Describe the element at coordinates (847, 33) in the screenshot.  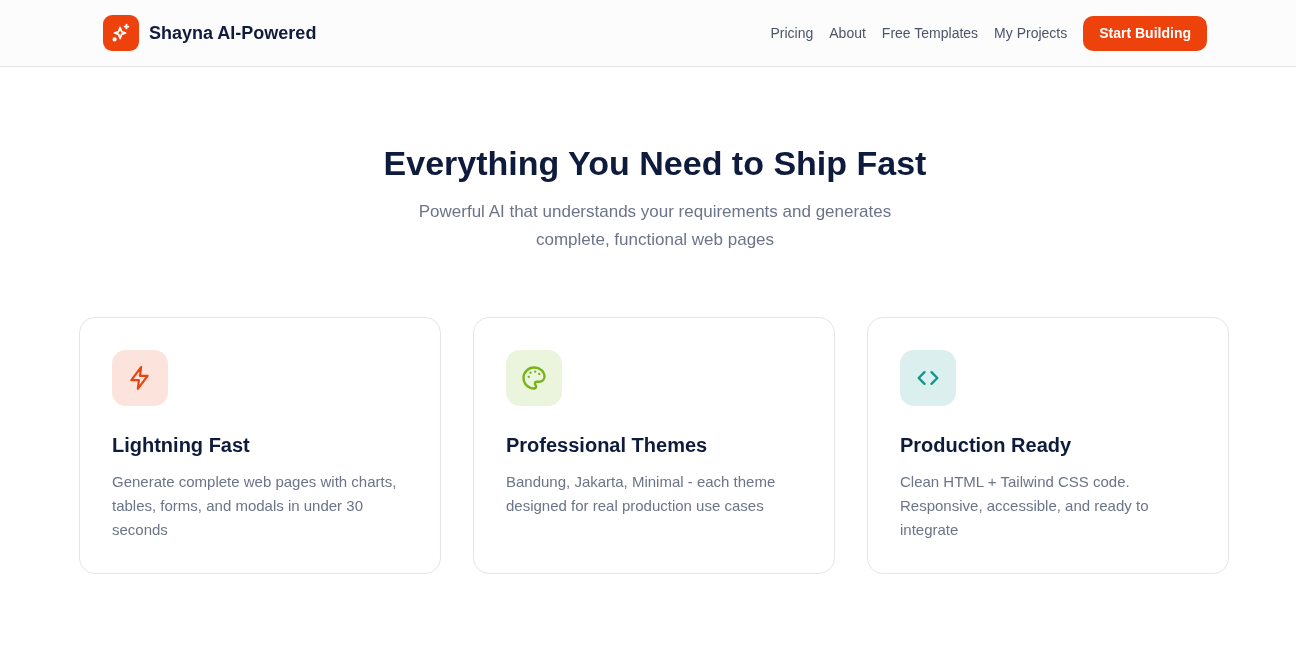
I see `nav-link: About` at that location.